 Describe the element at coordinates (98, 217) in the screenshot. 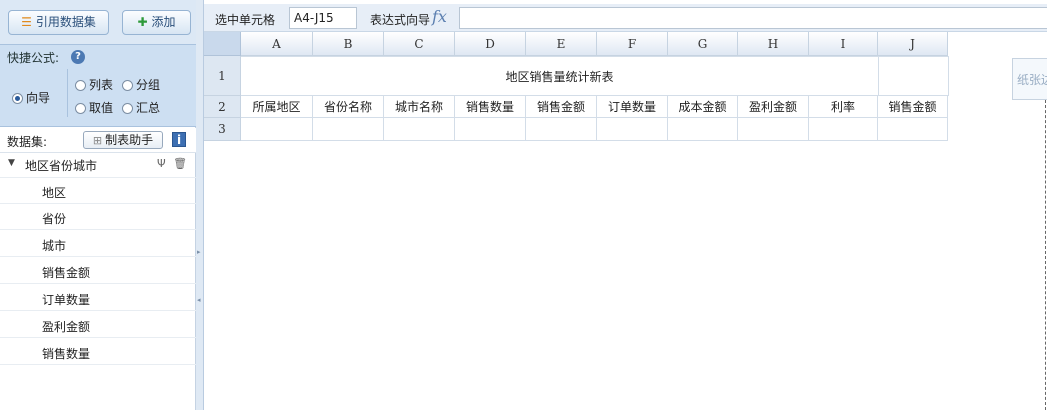

I see `field-item: 省份` at that location.